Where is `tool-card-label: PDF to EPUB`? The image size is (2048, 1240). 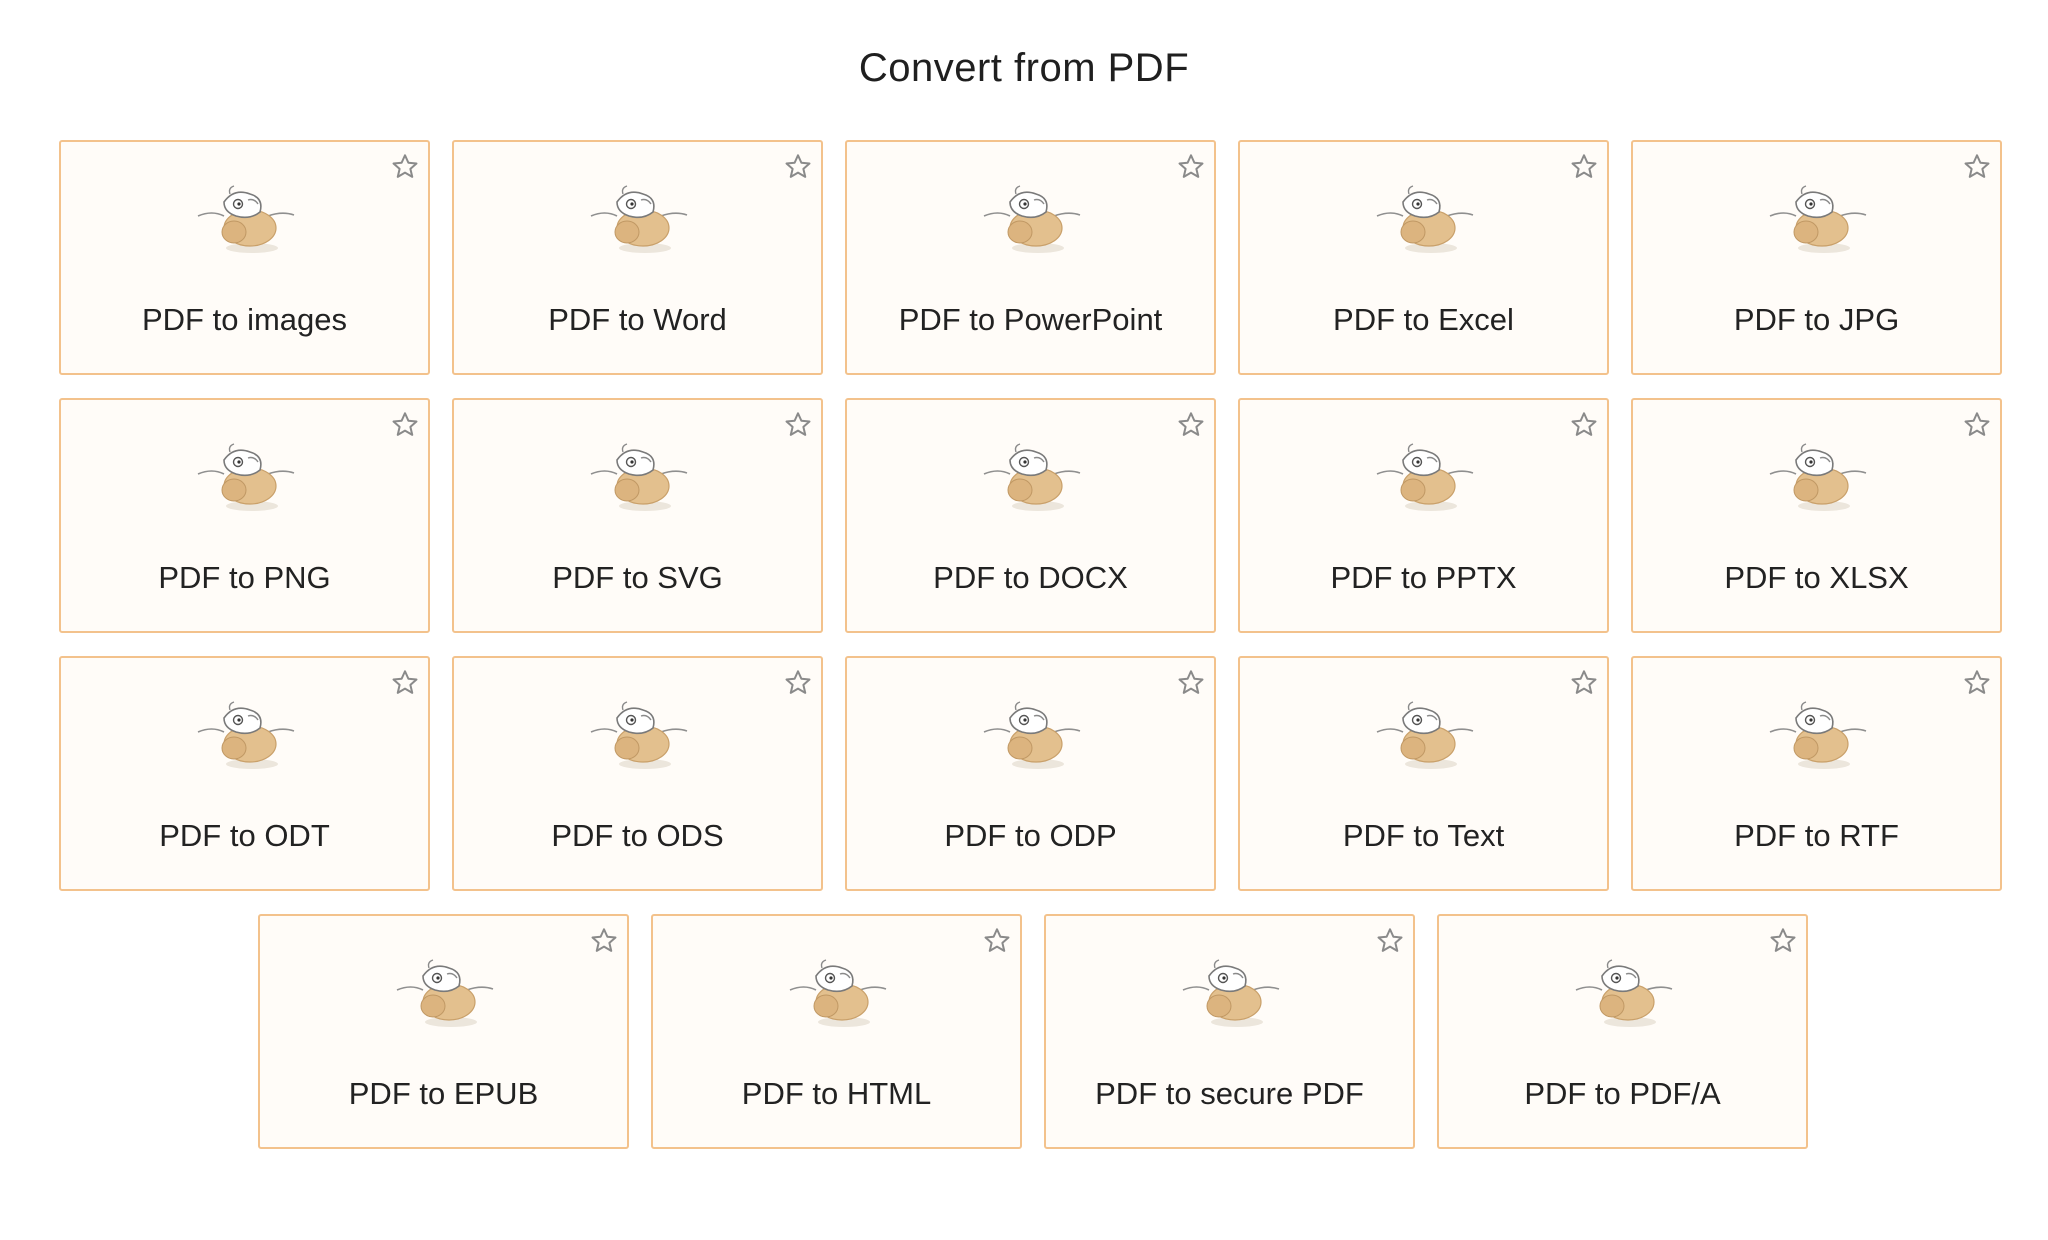 tool-card-label: PDF to EPUB is located at coordinates (443, 1093).